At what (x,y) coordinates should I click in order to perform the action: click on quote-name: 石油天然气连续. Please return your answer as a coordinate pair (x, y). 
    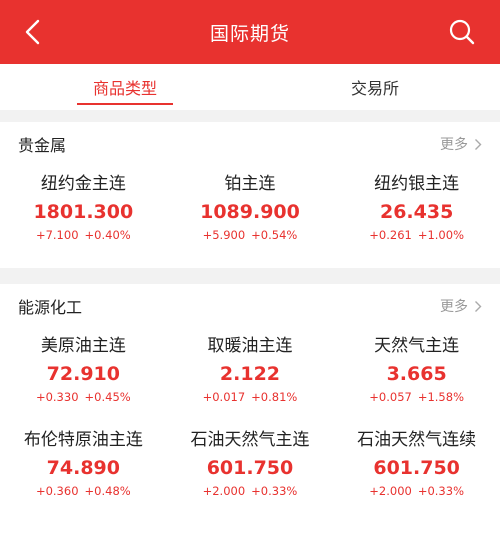
    Looking at the image, I should click on (417, 440).